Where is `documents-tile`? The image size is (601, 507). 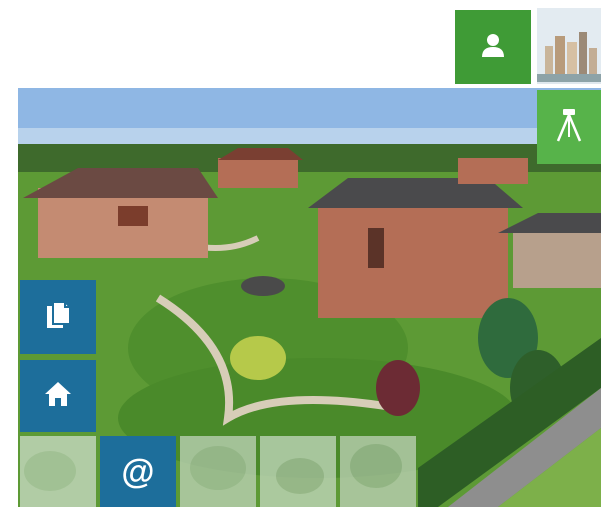 documents-tile is located at coordinates (58, 317).